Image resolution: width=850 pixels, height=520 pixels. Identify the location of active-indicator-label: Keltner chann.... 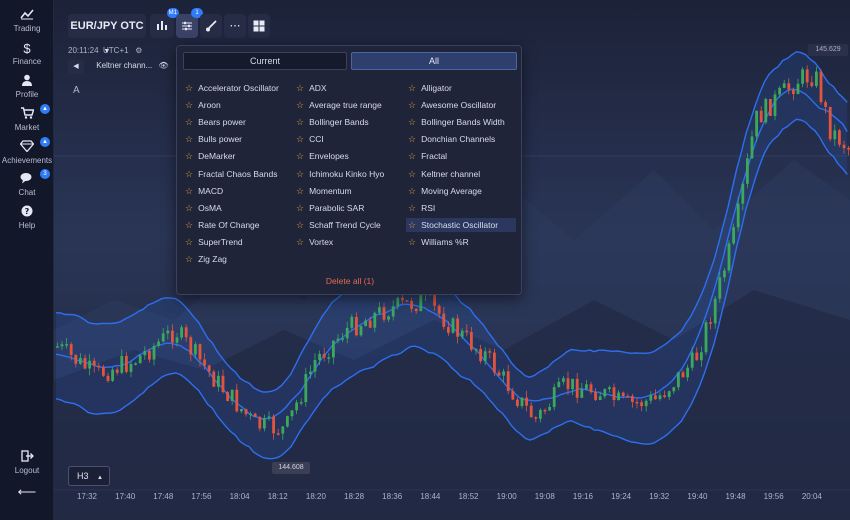
(124, 65).